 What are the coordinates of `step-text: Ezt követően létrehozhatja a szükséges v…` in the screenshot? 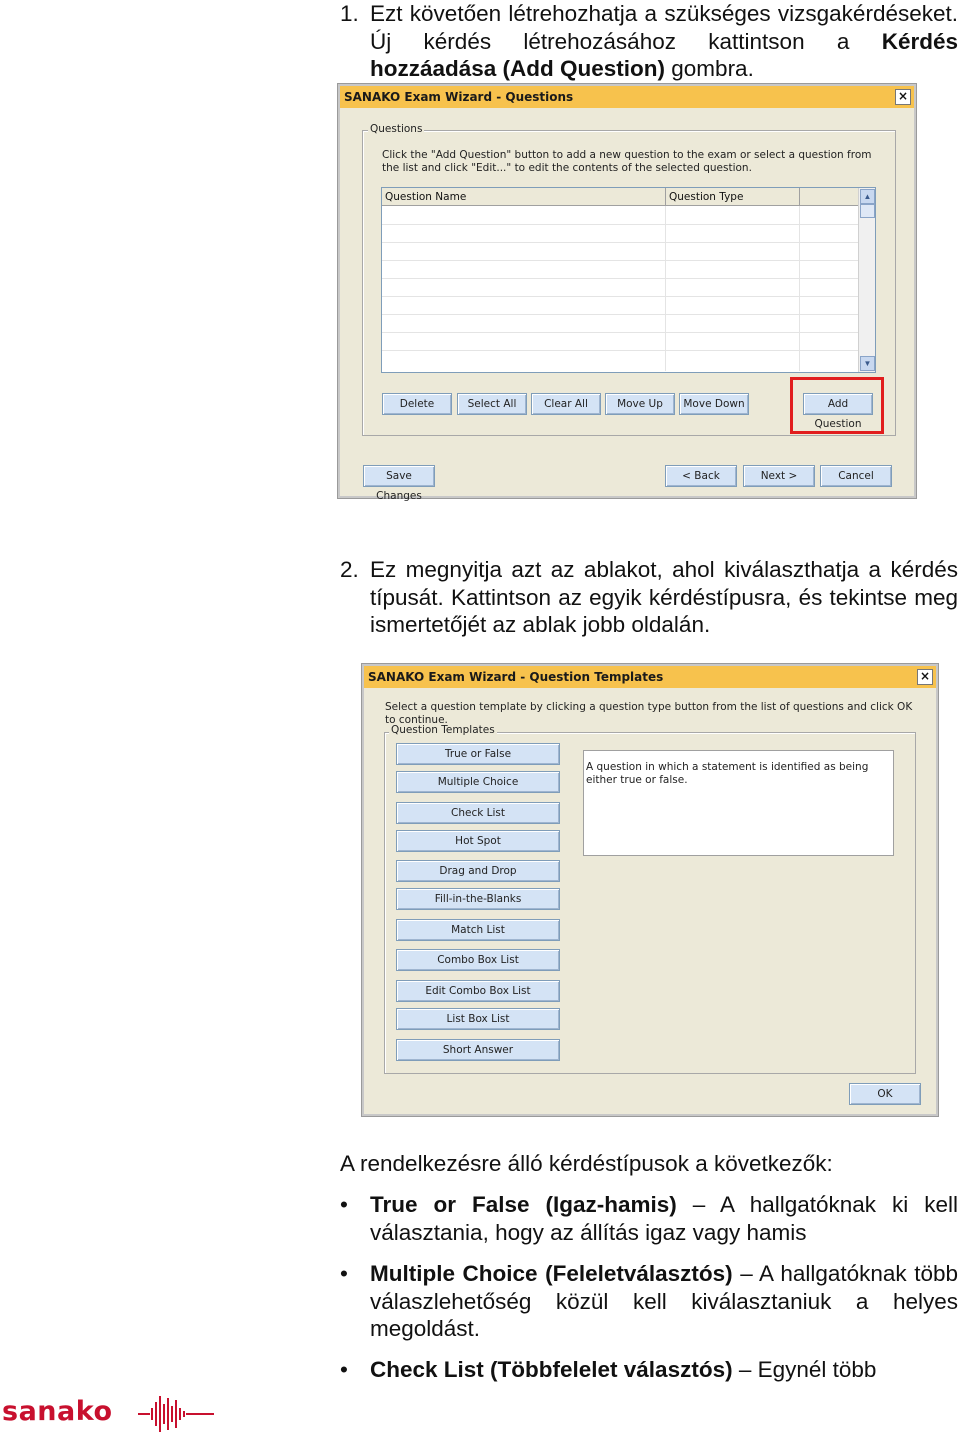 It's located at (664, 27).